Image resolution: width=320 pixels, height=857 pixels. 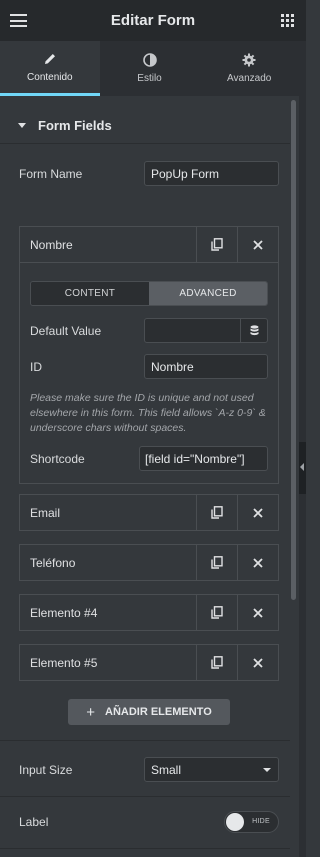 What do you see at coordinates (158, 712) in the screenshot?
I see `add-item-label: AÑADIR ELEMENTO` at bounding box center [158, 712].